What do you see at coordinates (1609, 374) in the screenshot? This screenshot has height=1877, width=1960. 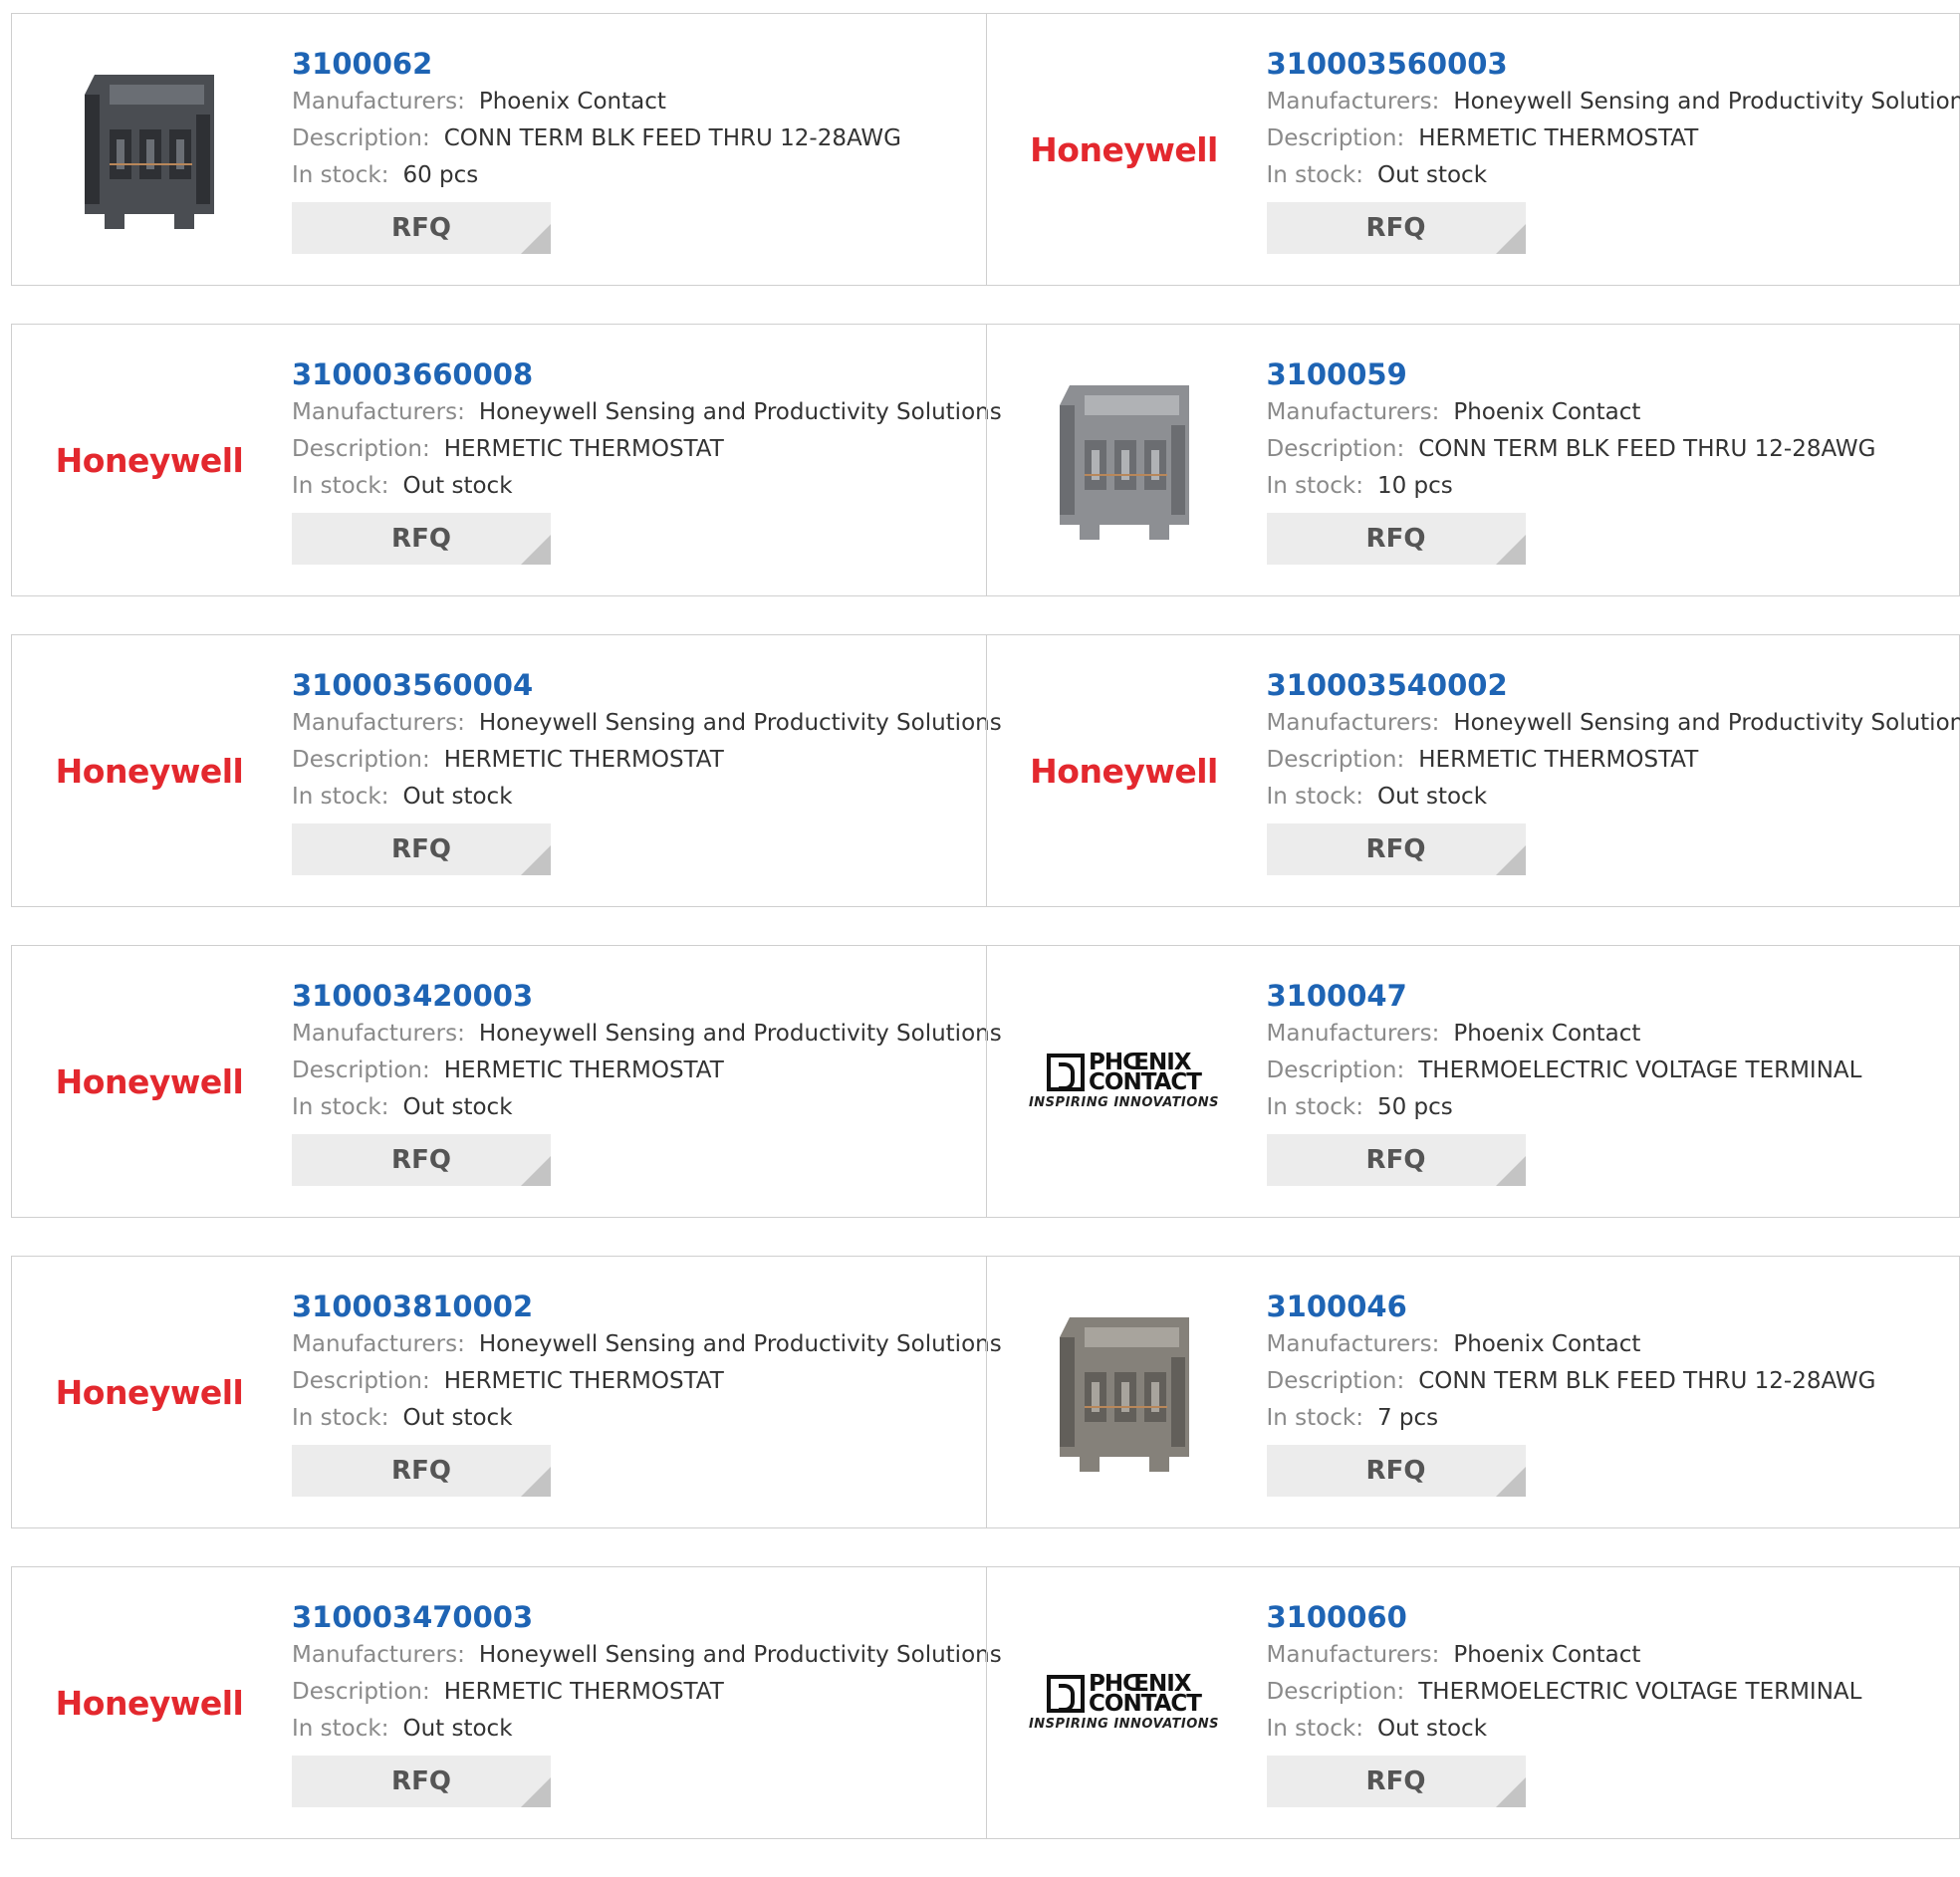 I see `part-number-link: 3100059` at bounding box center [1609, 374].